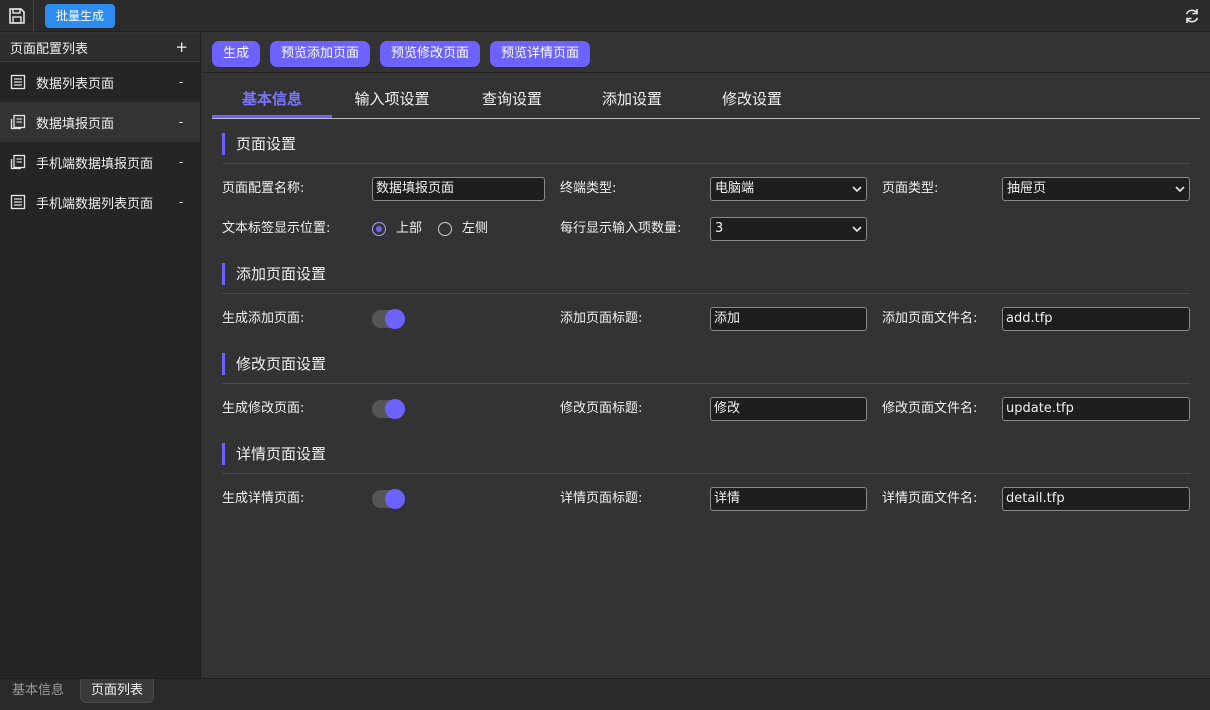  Describe the element at coordinates (706, 72) in the screenshot. I see `divider` at that location.